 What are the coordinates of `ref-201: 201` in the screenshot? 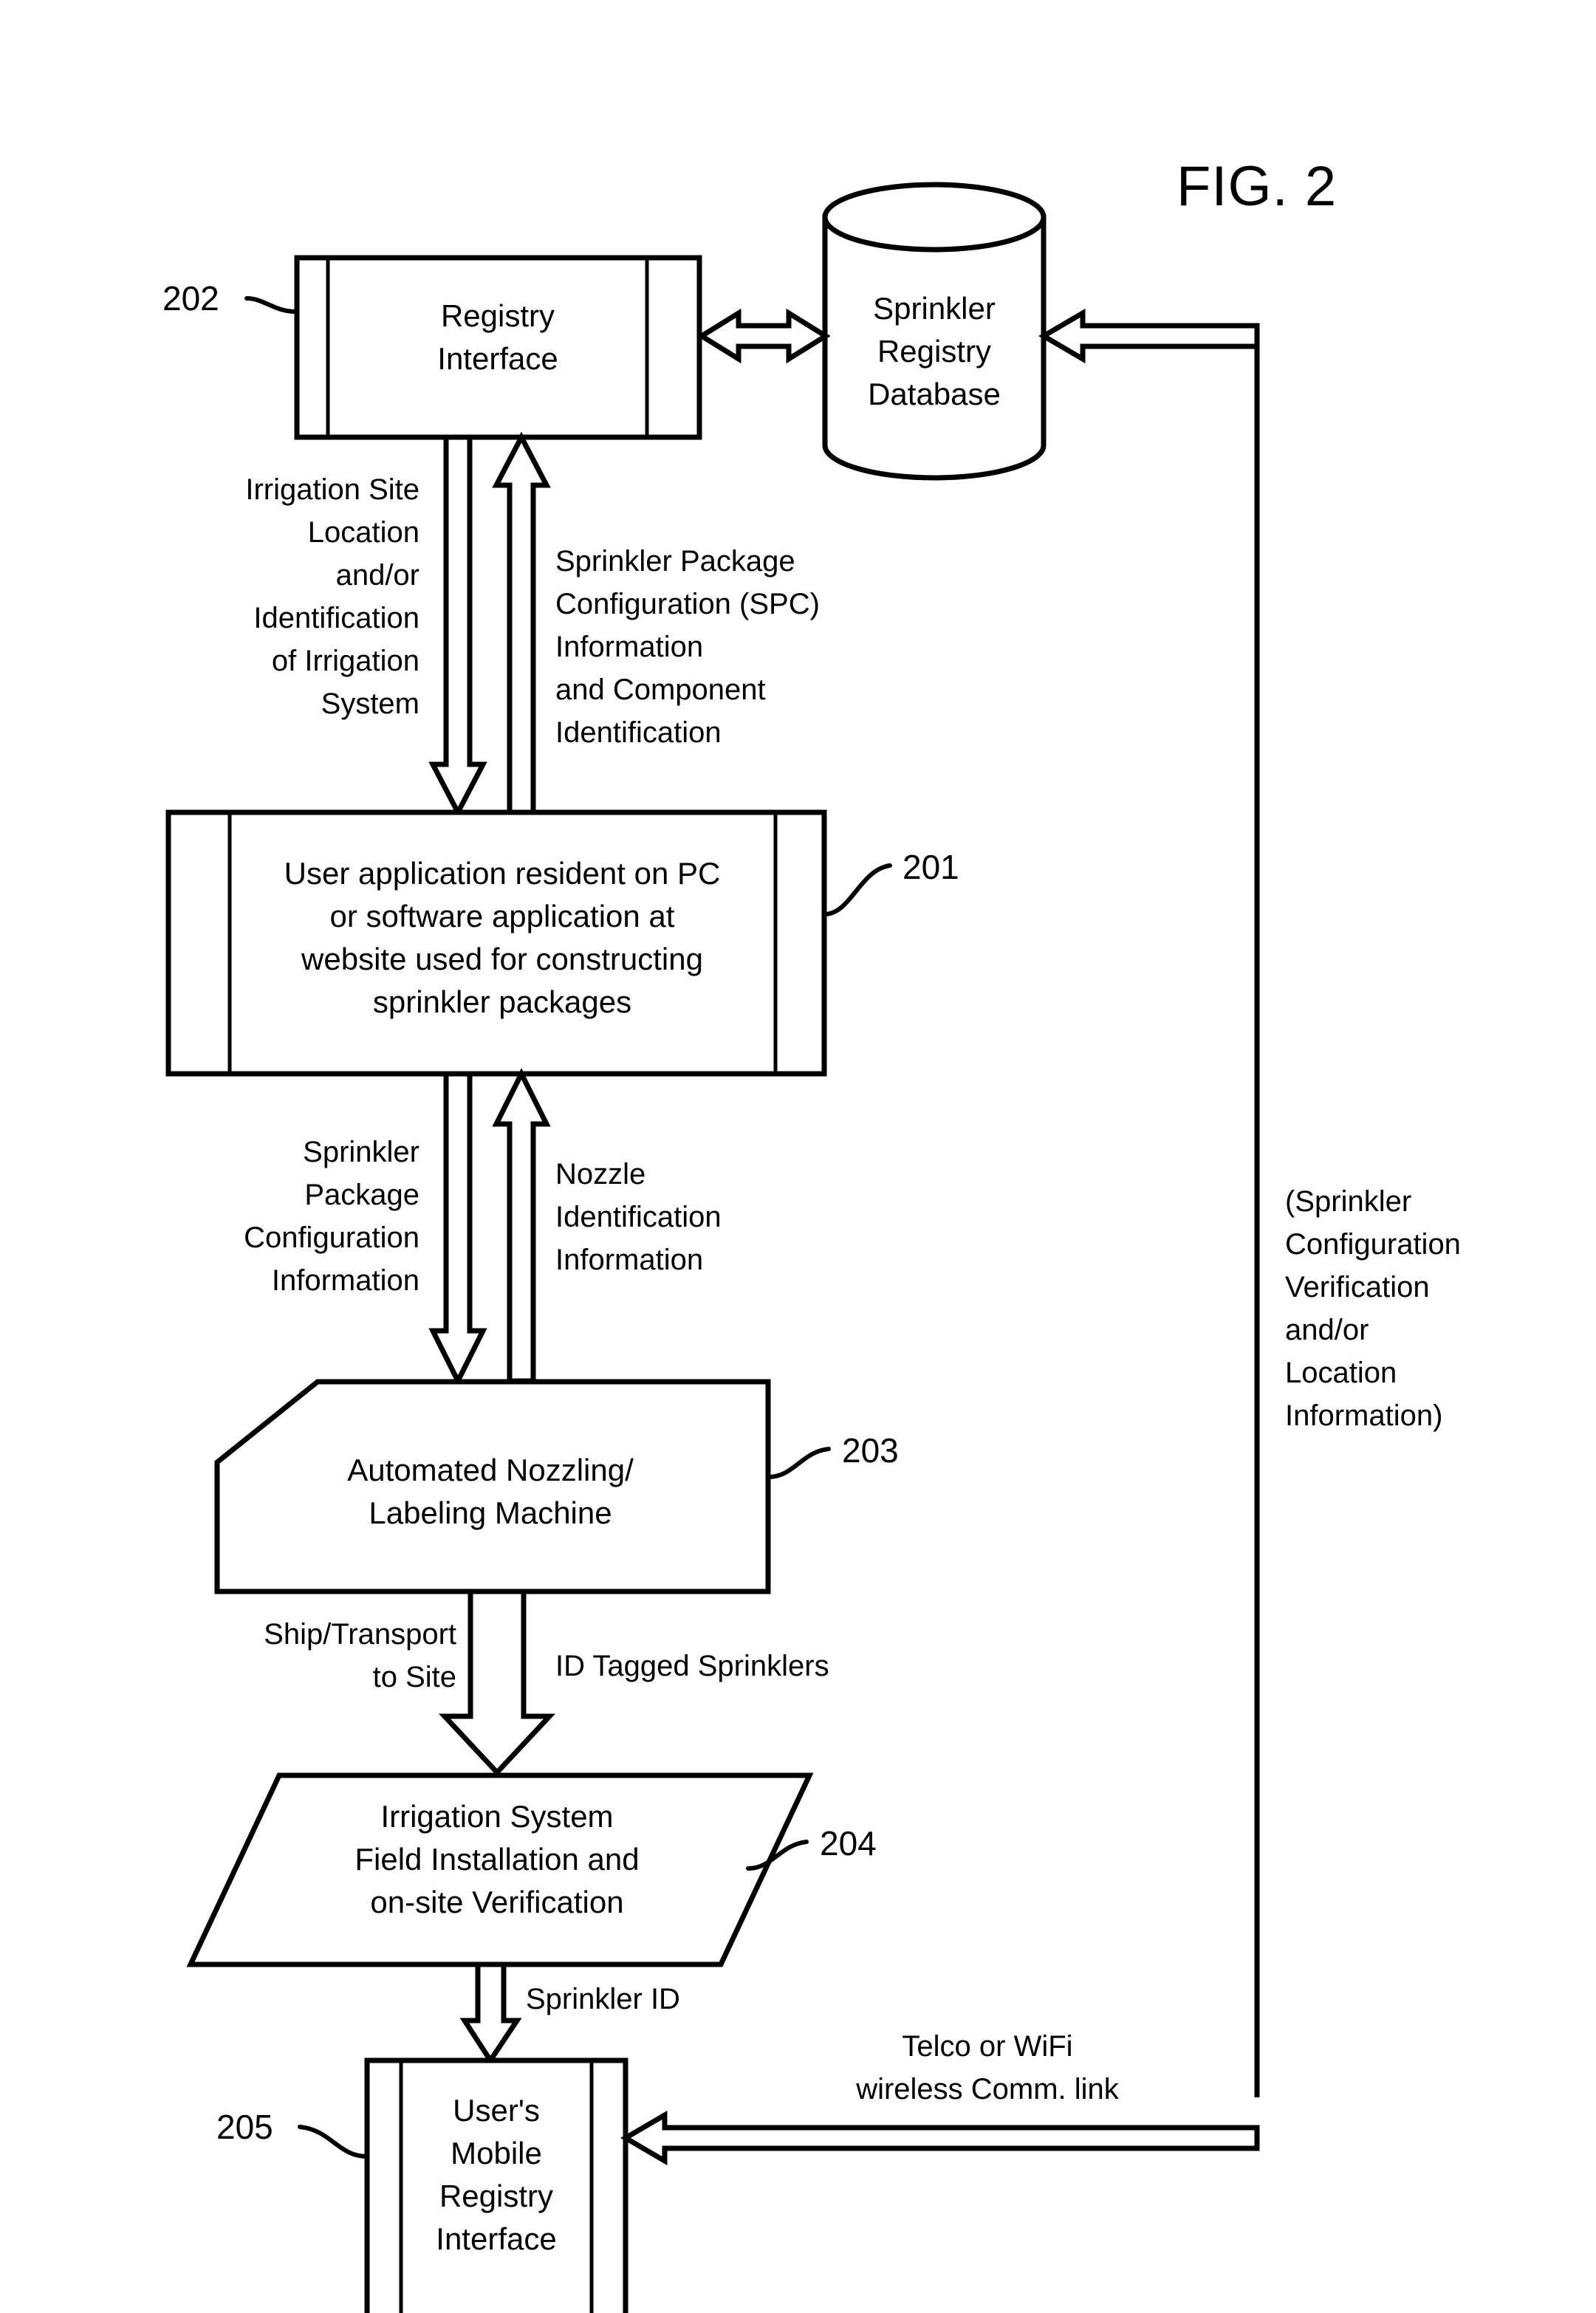 It's located at (890, 882).